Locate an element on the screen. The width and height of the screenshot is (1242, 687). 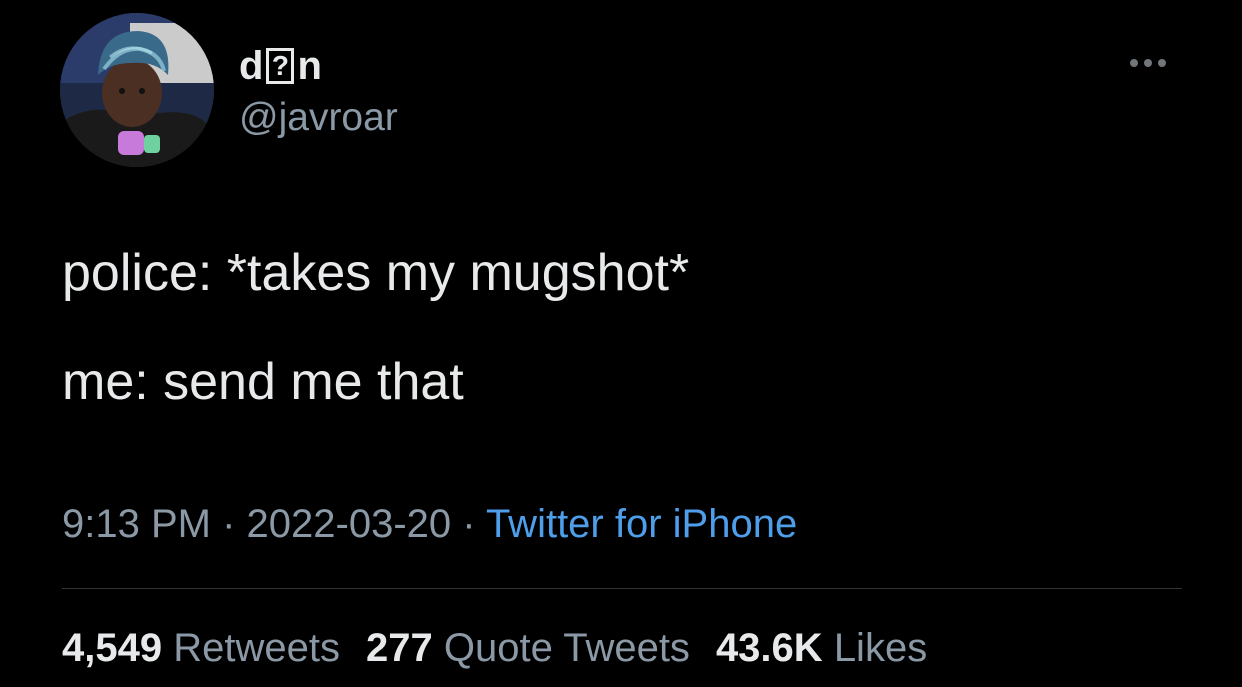
author-name-suffix: n is located at coordinates (309, 66).